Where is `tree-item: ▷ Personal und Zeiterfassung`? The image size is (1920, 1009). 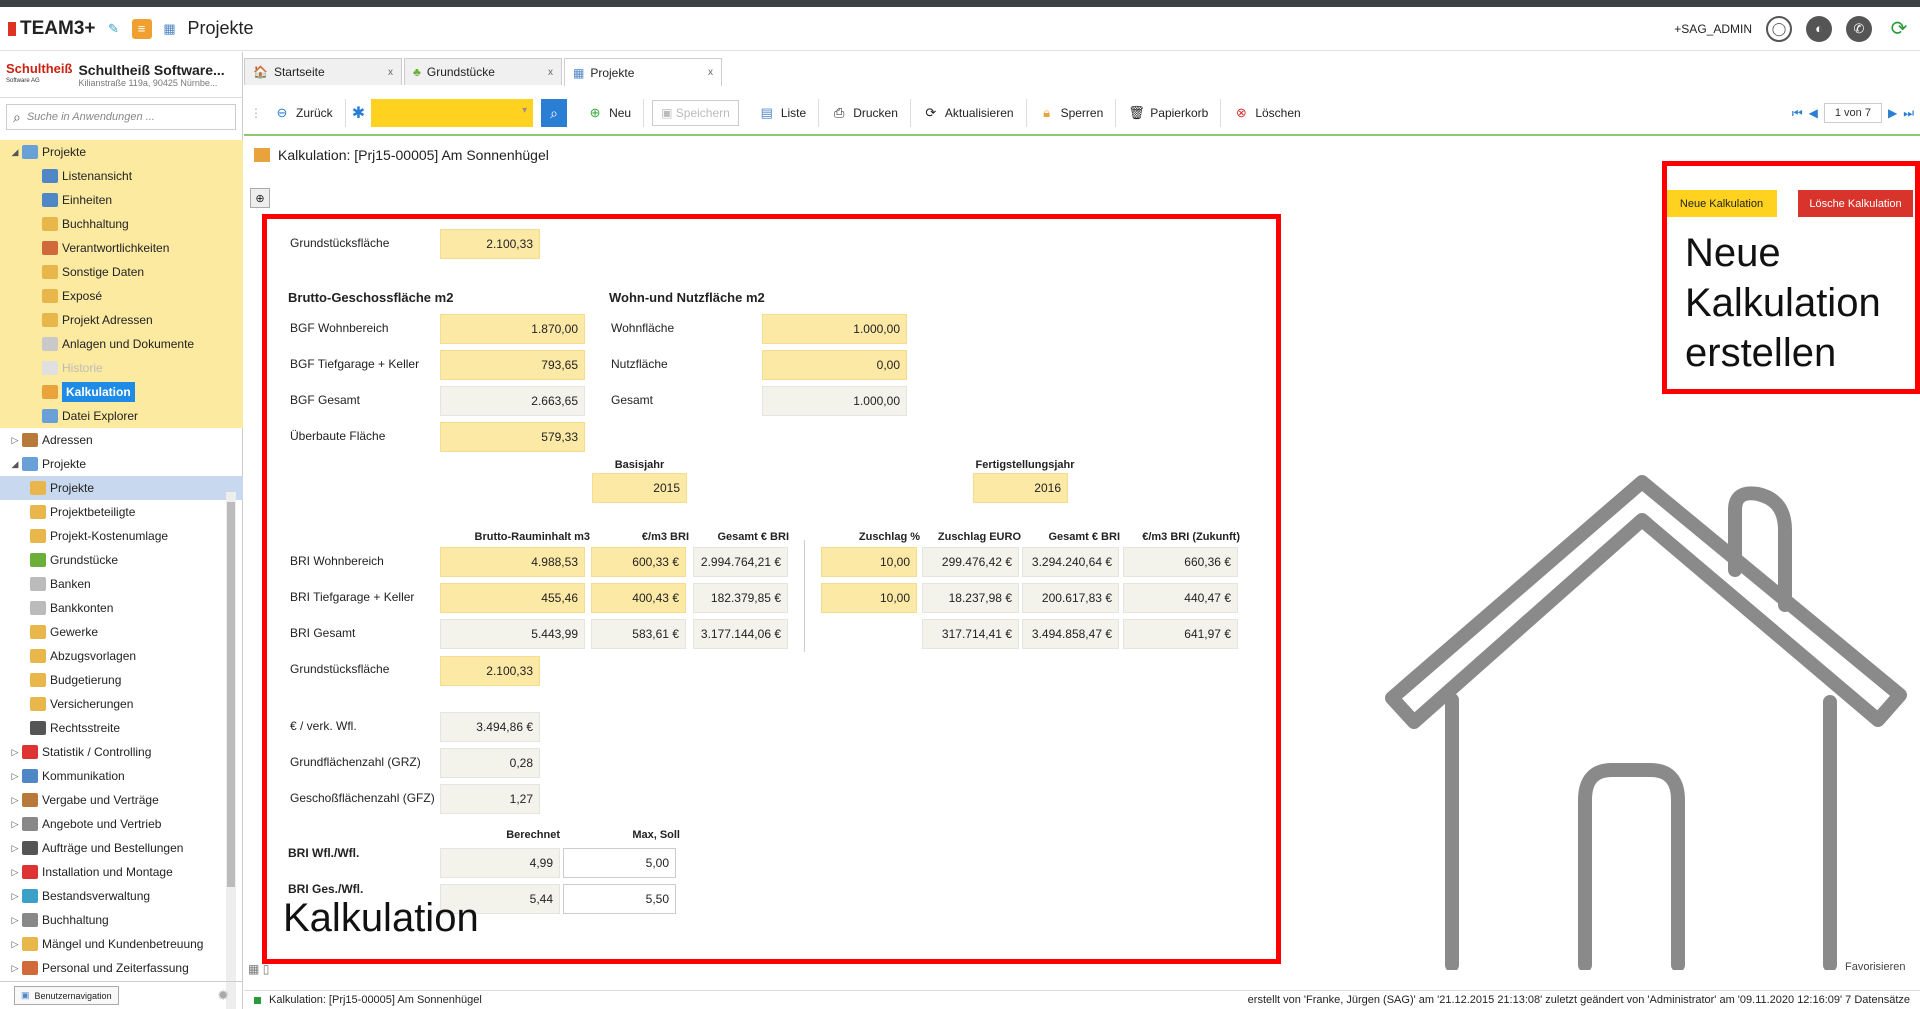 tree-item: ▷ Personal und Zeiterfassung is located at coordinates (121, 968).